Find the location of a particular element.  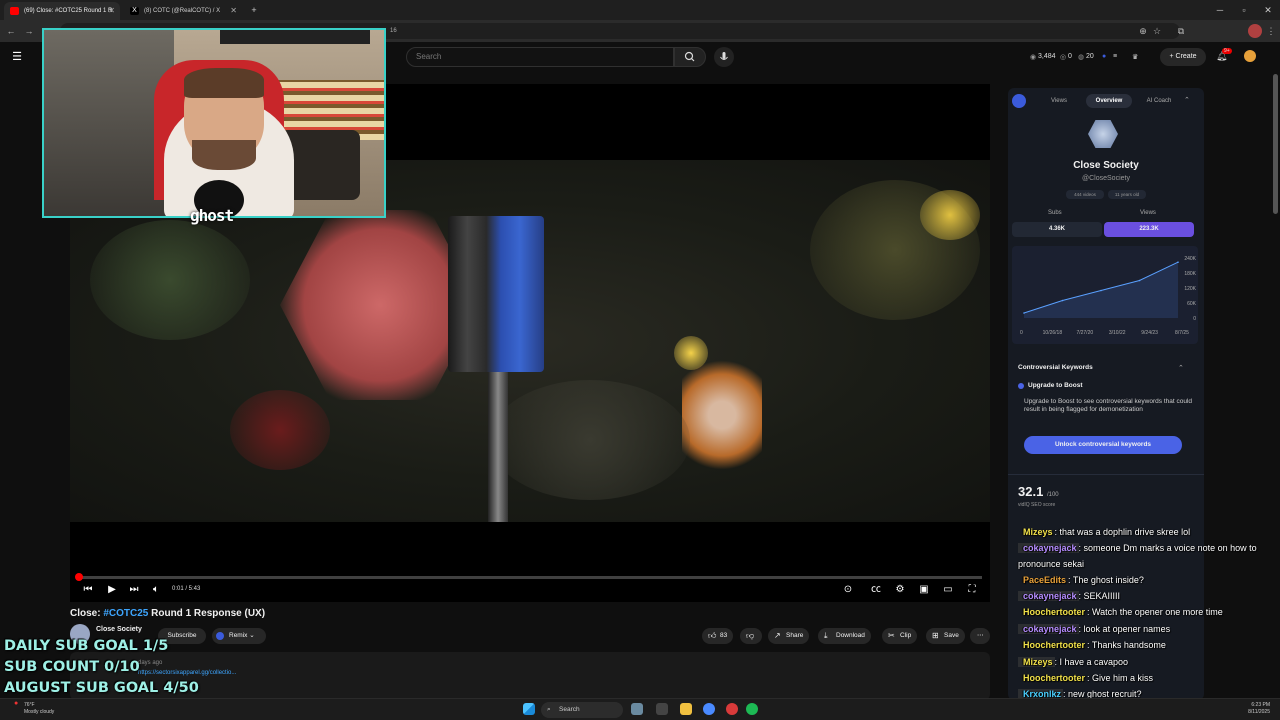

microphone-icon is located at coordinates (724, 56).